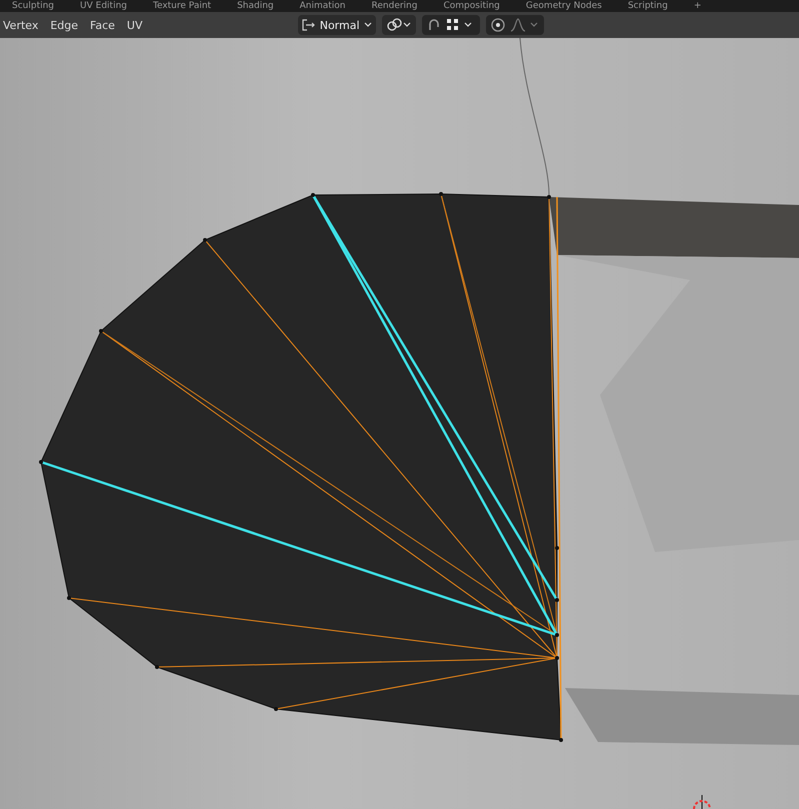 The height and width of the screenshot is (809, 799). What do you see at coordinates (103, 6) in the screenshot?
I see `workspace-tab: UV Editing` at bounding box center [103, 6].